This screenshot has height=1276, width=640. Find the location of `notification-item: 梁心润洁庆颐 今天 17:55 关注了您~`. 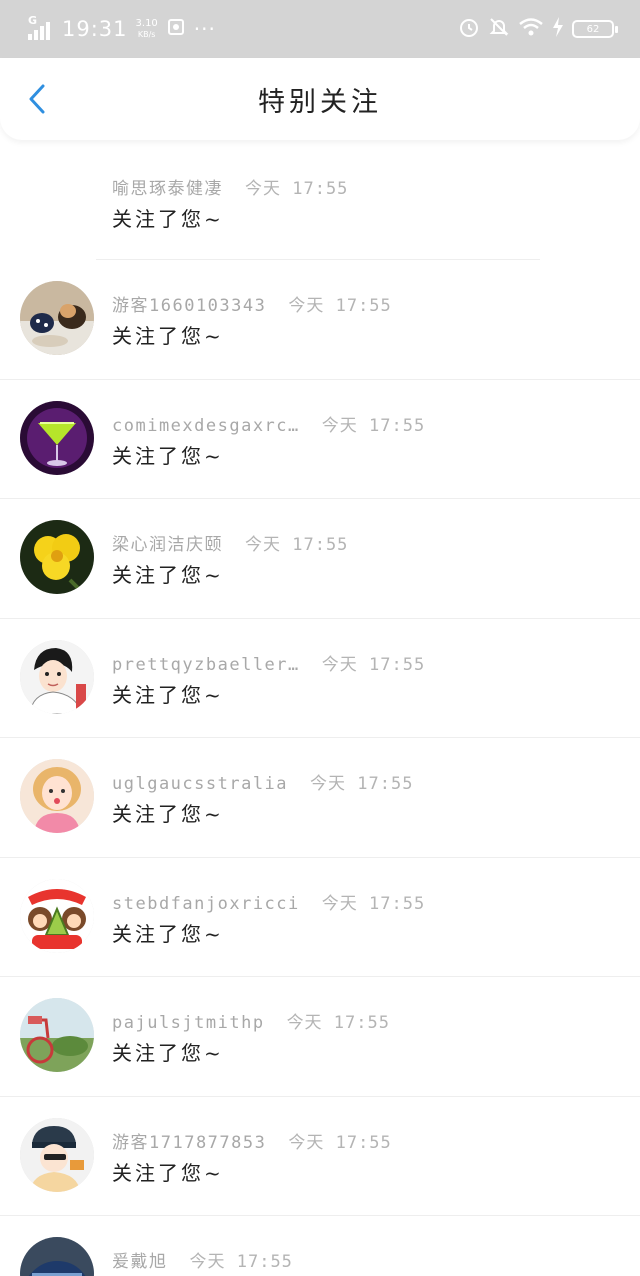

notification-item: 梁心润洁庆颐 今天 17:55 关注了您~ is located at coordinates (320, 559).